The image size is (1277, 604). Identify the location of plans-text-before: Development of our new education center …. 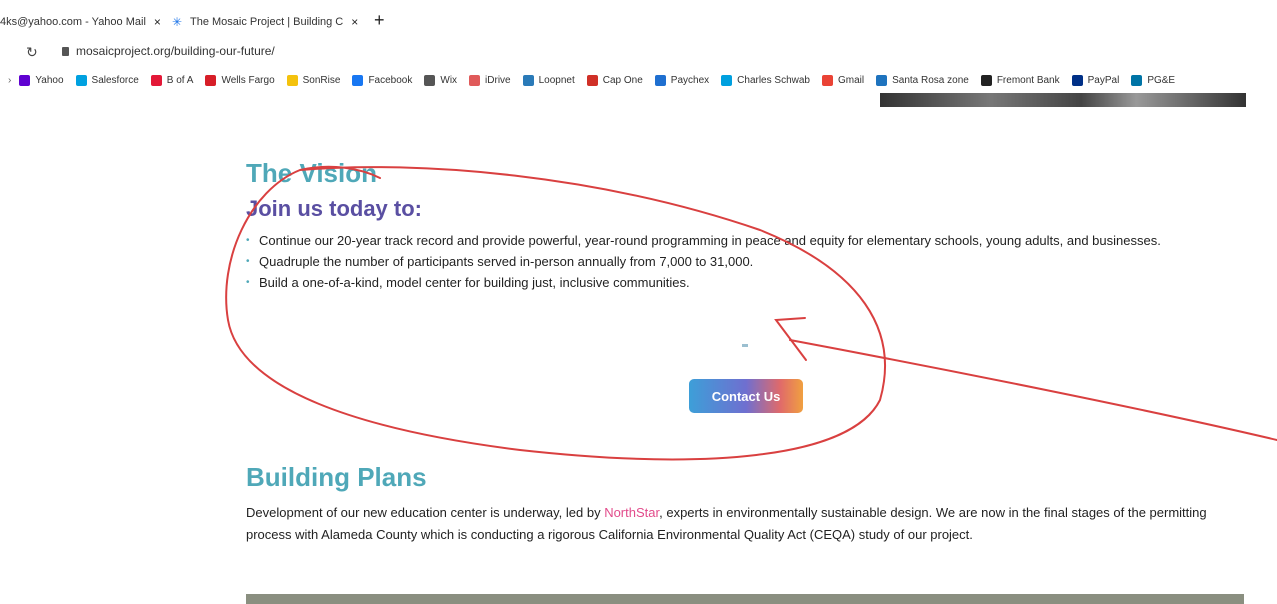
(425, 512).